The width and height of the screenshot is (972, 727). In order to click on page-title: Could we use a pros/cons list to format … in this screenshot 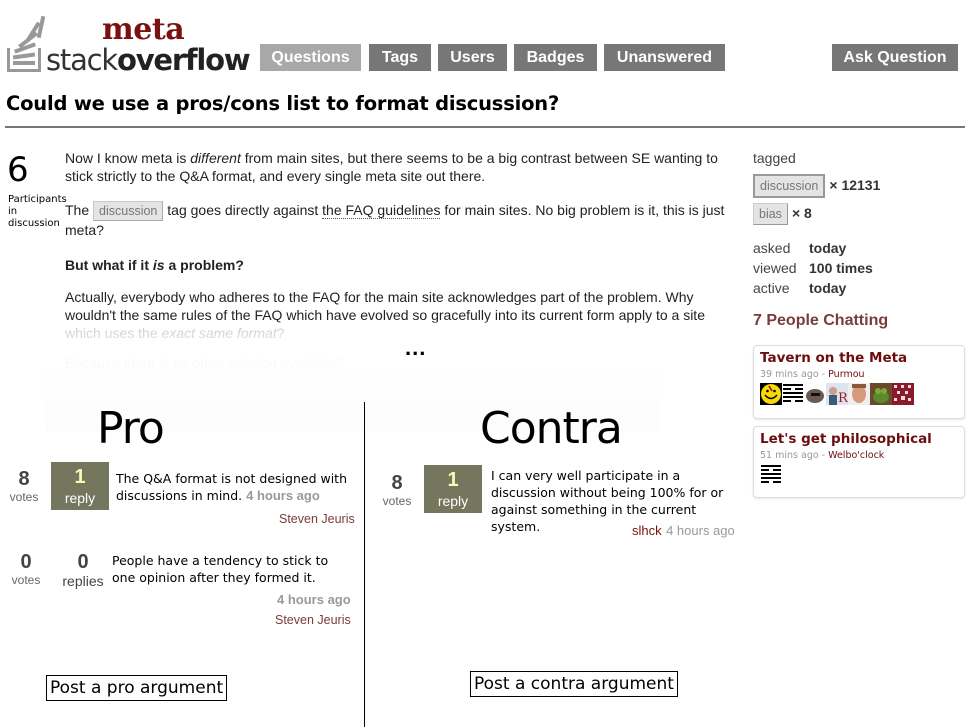, I will do `click(282, 103)`.